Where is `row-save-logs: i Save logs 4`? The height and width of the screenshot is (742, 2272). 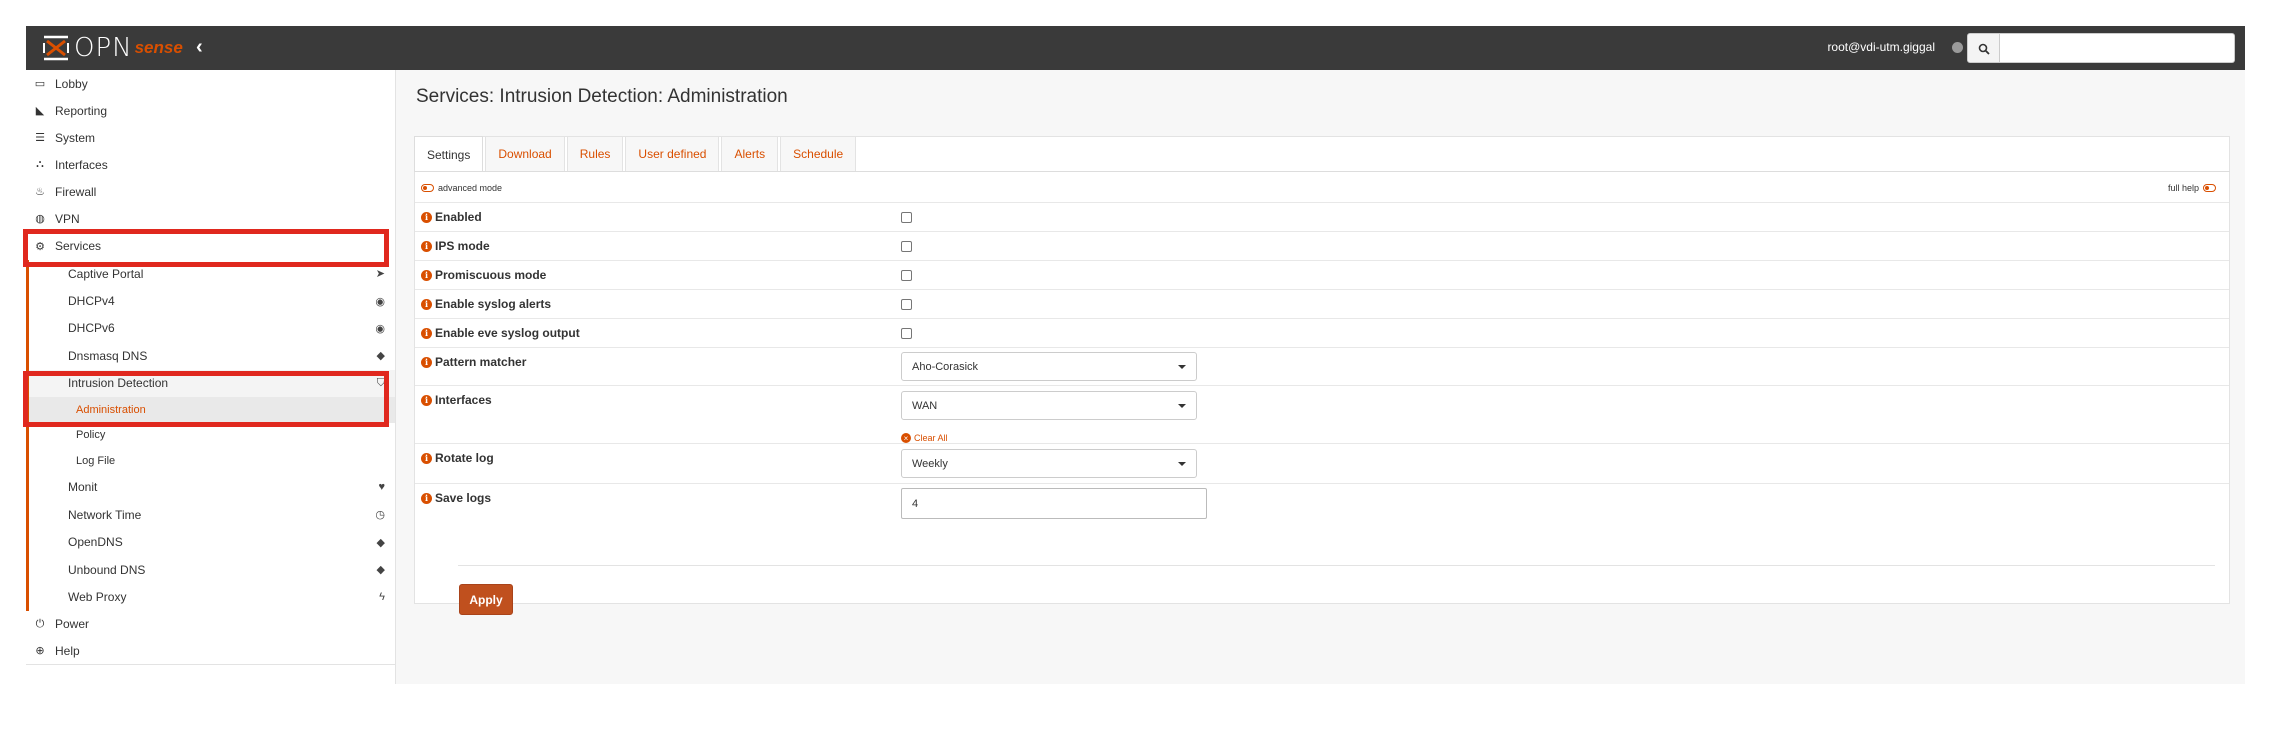 row-save-logs: i Save logs 4 is located at coordinates (1322, 505).